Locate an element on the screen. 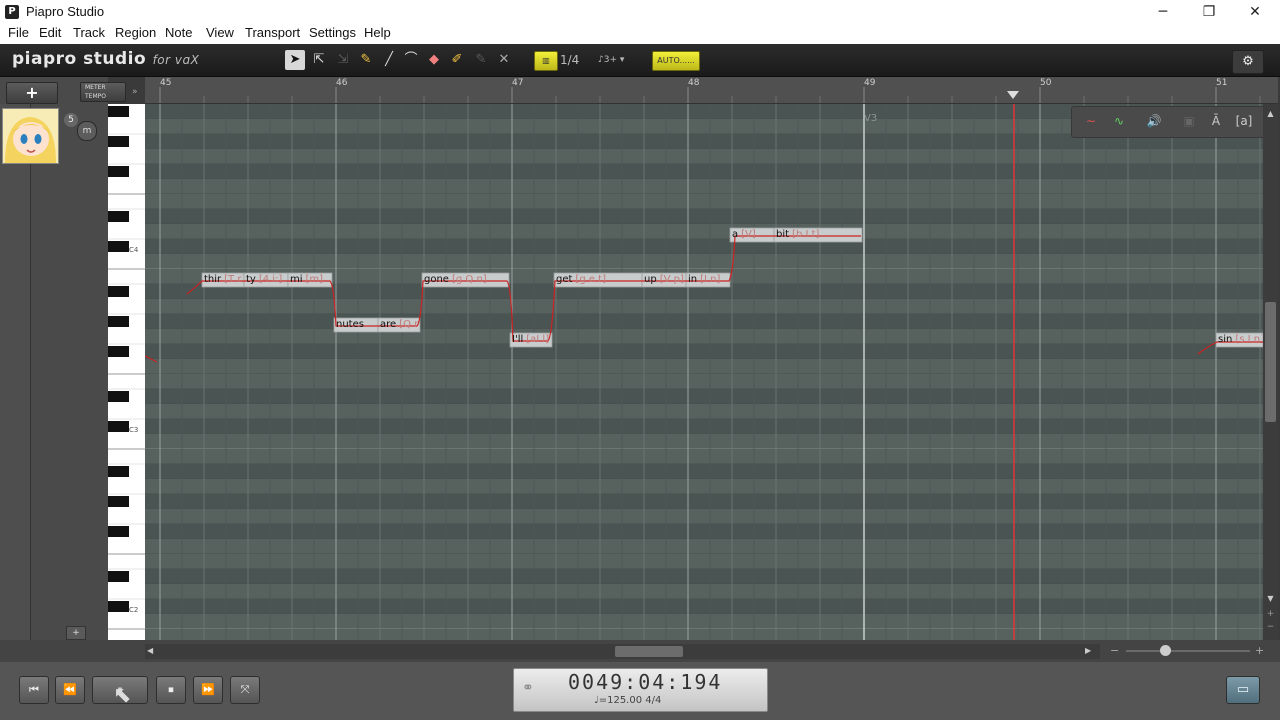  menu-settings: Settings is located at coordinates (332, 32).